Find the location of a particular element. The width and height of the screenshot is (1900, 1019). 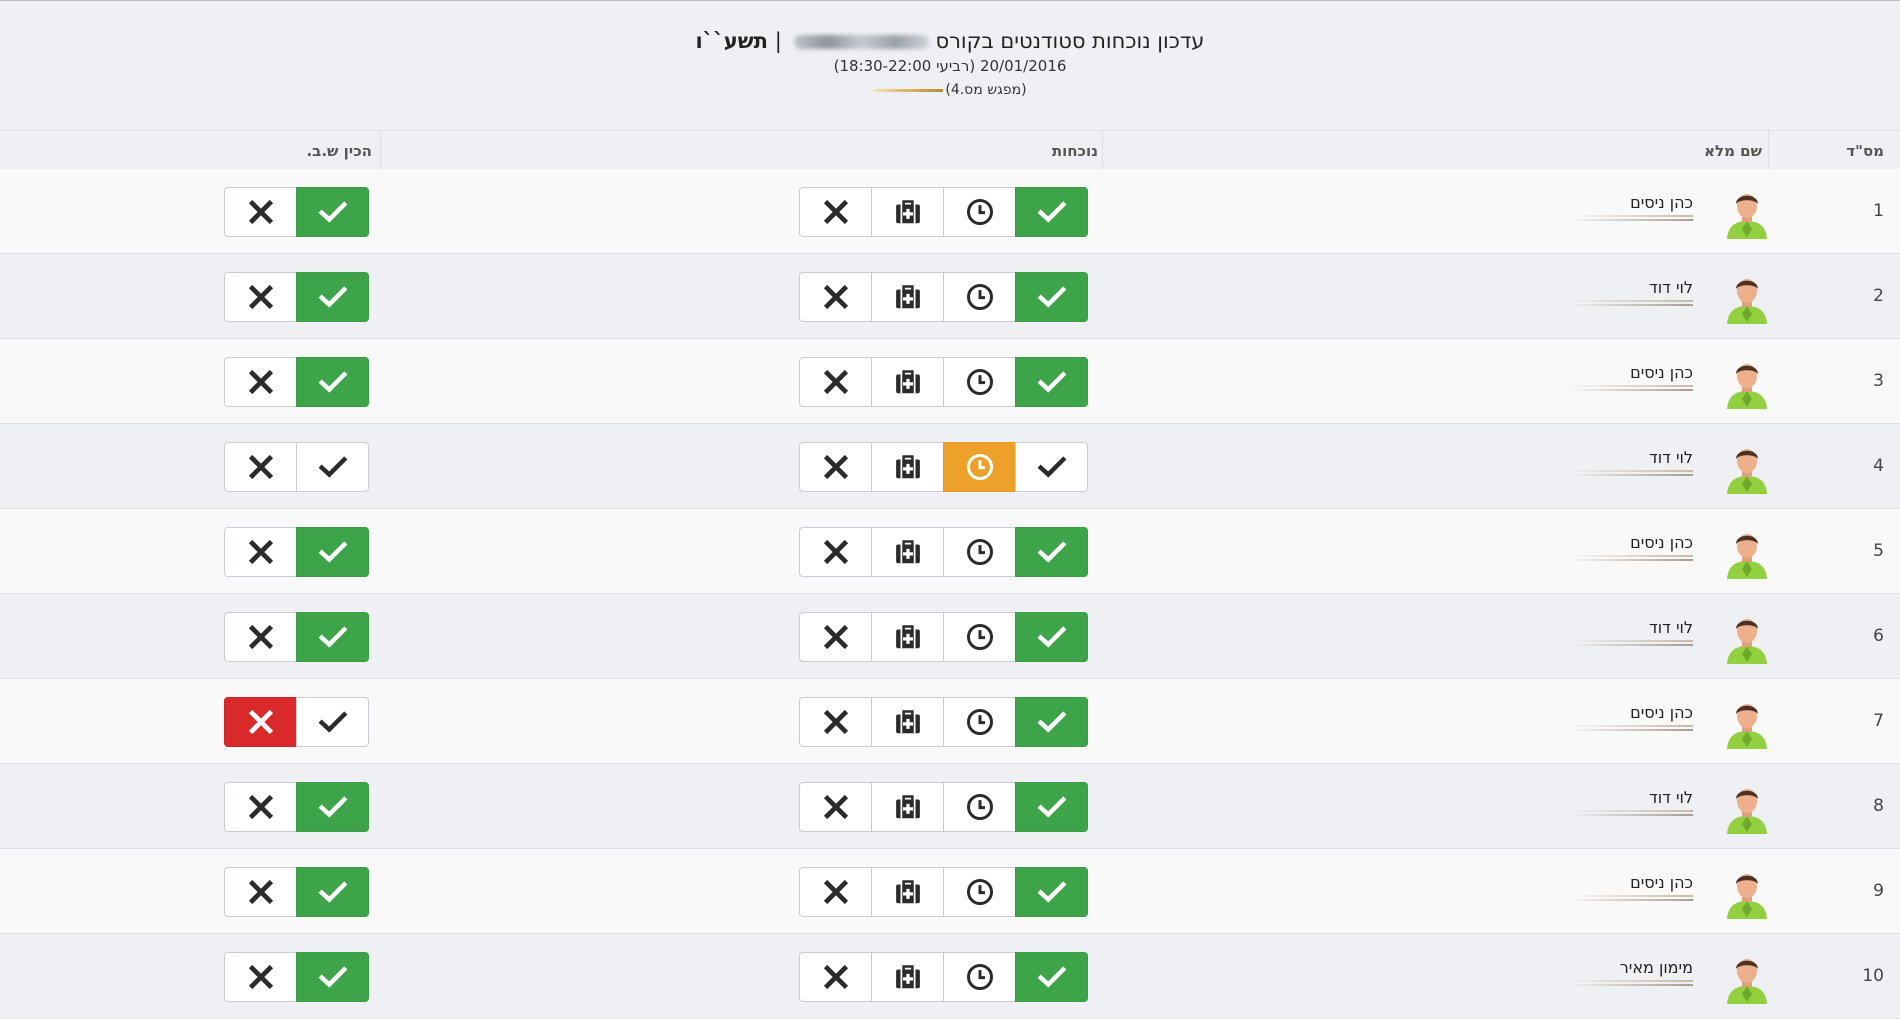

meeting-number: (מפגש מס.4) is located at coordinates (986, 90).